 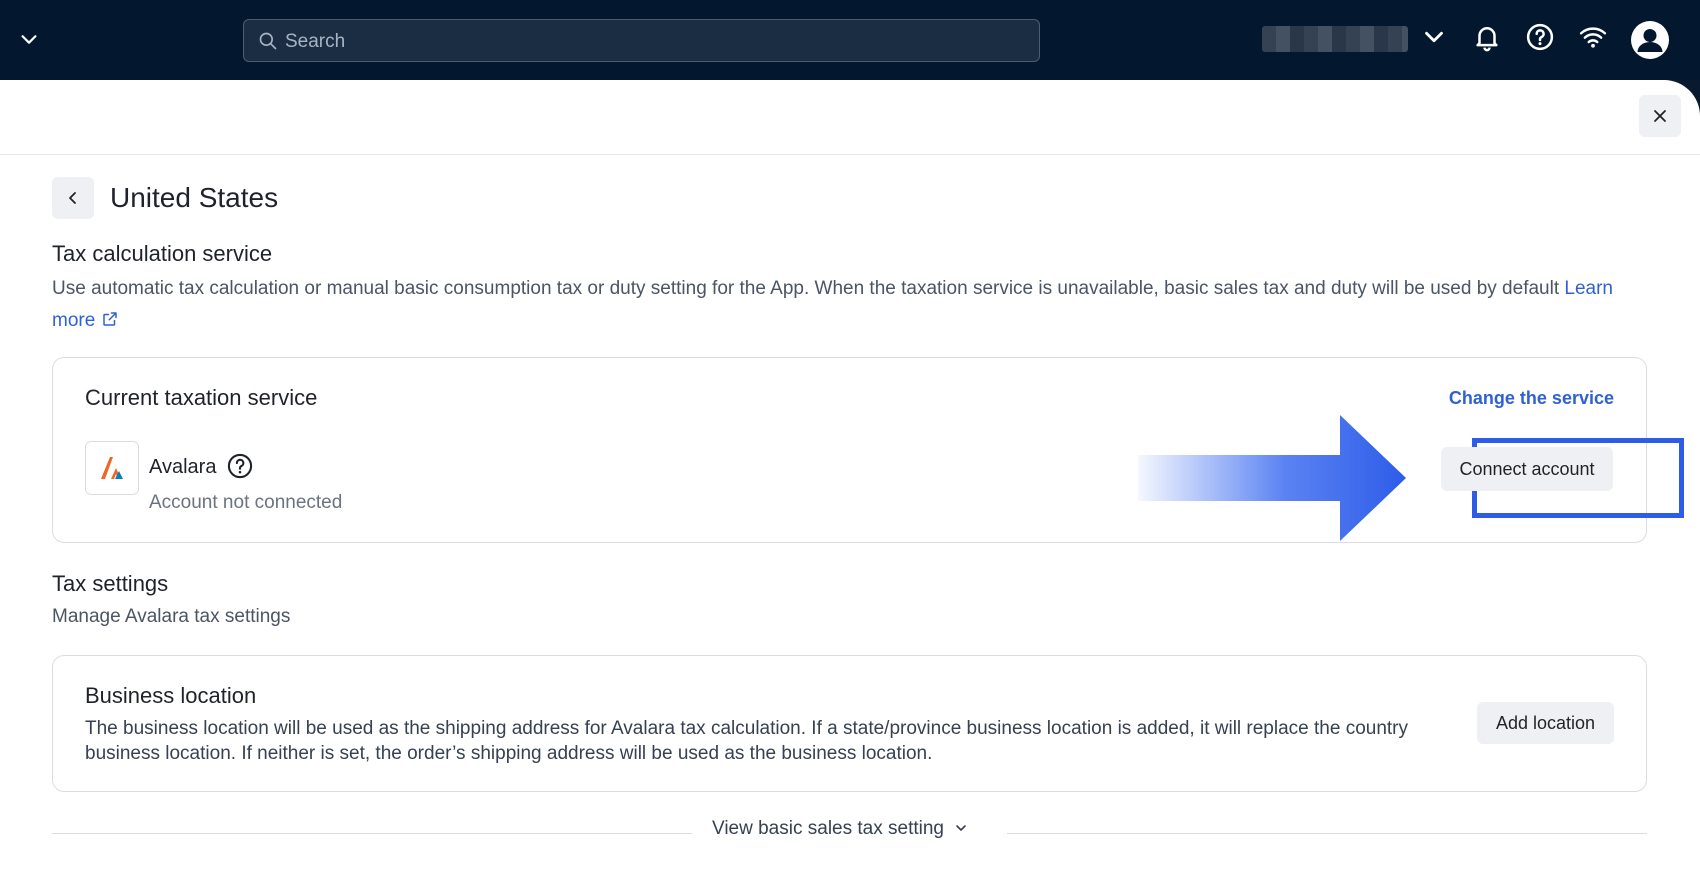 What do you see at coordinates (641, 40) in the screenshot?
I see `search-input: Search` at bounding box center [641, 40].